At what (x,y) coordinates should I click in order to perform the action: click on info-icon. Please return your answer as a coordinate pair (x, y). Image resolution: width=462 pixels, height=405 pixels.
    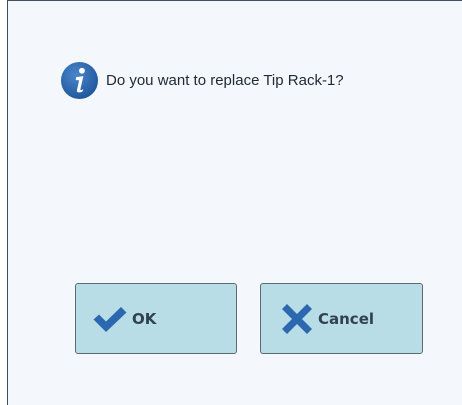
    Looking at the image, I should click on (79, 80).